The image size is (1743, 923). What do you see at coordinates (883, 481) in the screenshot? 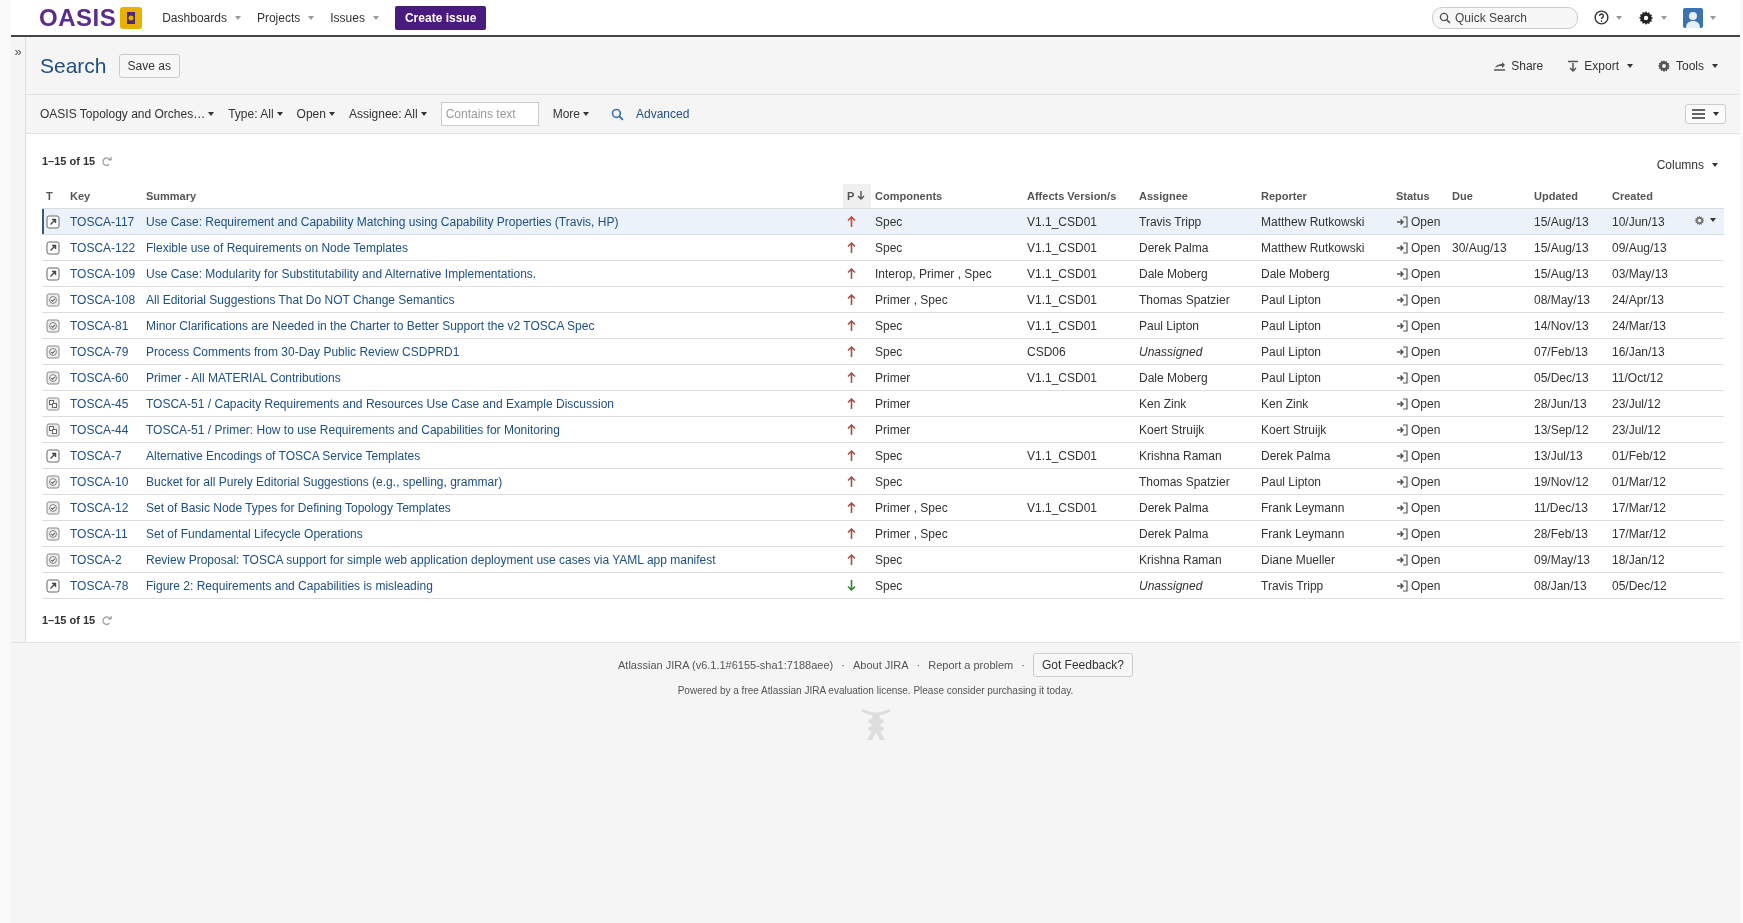
I see `issue-row: TOSCA-10 Bucket for all Purely Editorial Suggestions (e.g., spelling, grammar) Spec Thomas Spatzier Paul Lipton Open 19/Nov/12 01/Mar/12` at bounding box center [883, 481].